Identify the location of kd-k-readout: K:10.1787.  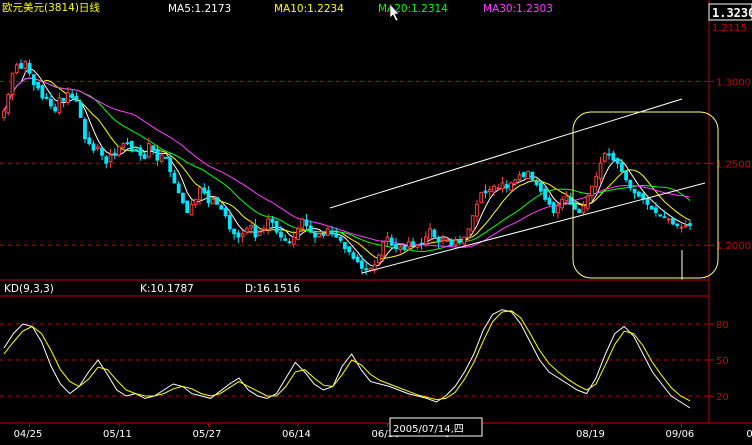
(167, 289).